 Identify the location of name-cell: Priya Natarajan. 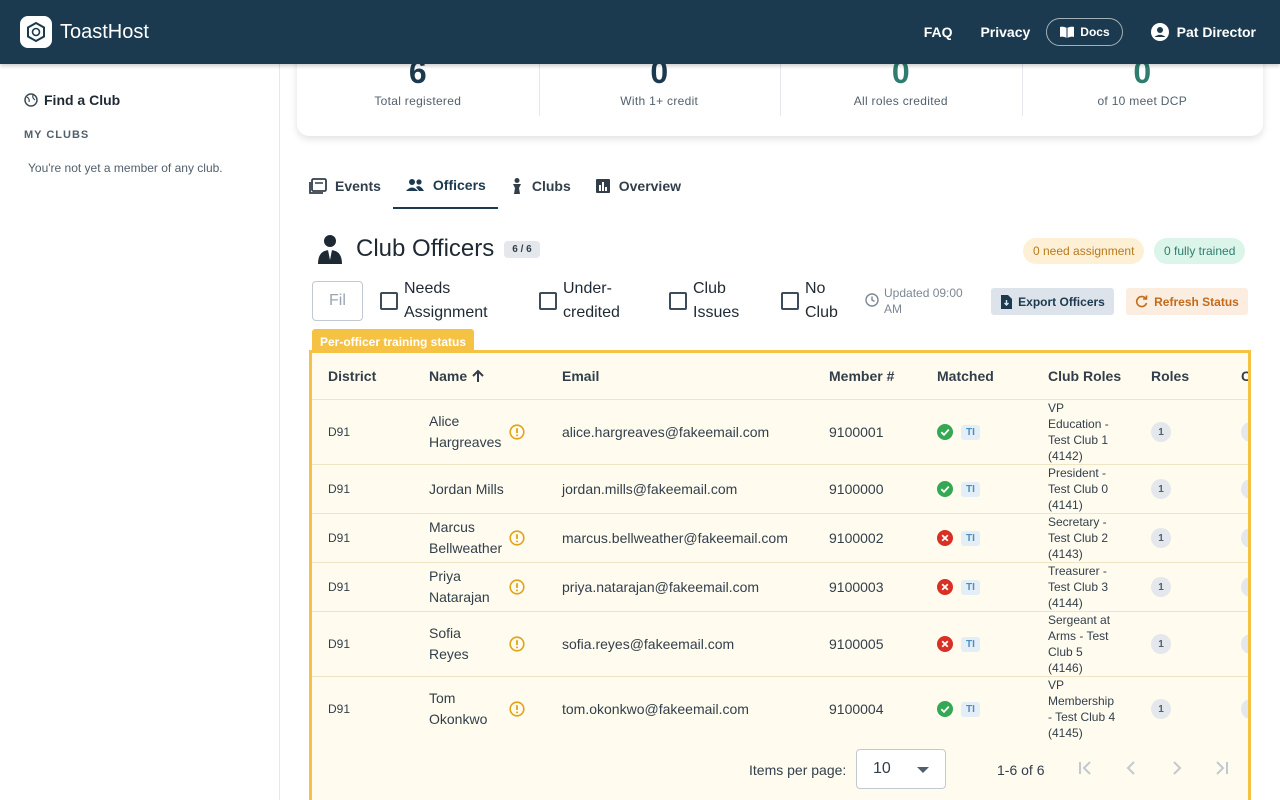
(477, 587).